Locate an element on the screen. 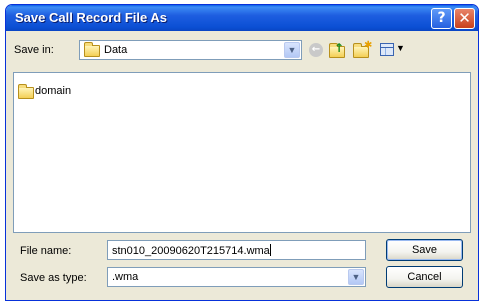 The image size is (482, 305). help-button: ? is located at coordinates (441, 18).